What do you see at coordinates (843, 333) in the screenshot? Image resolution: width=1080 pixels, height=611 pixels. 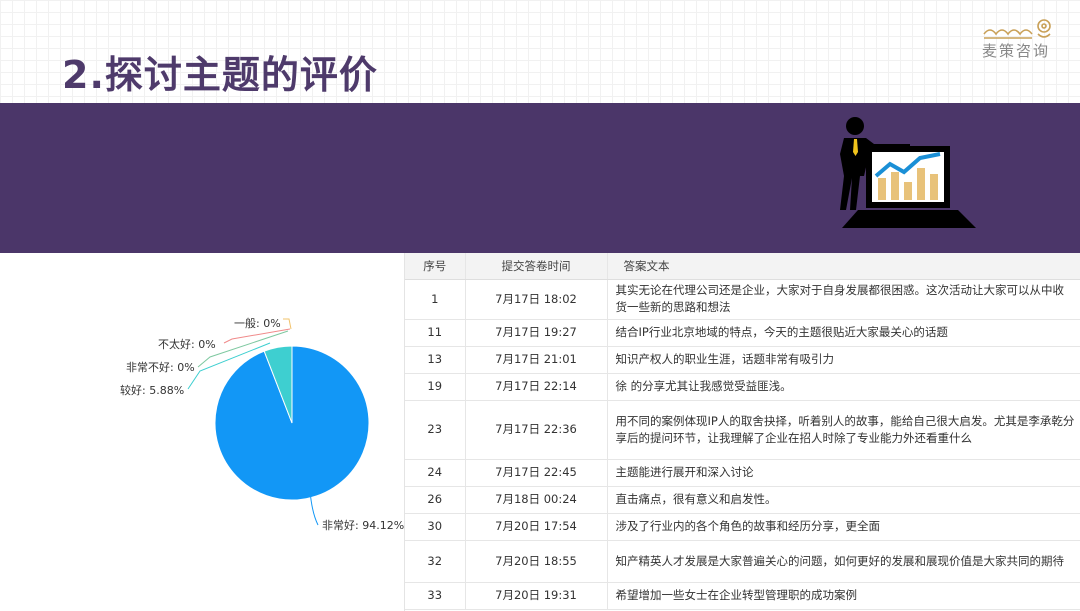 I see `row-answer-text: 结合IP行业北京地域的特点，今天的主题很贴近大家最关心的话题` at bounding box center [843, 333].